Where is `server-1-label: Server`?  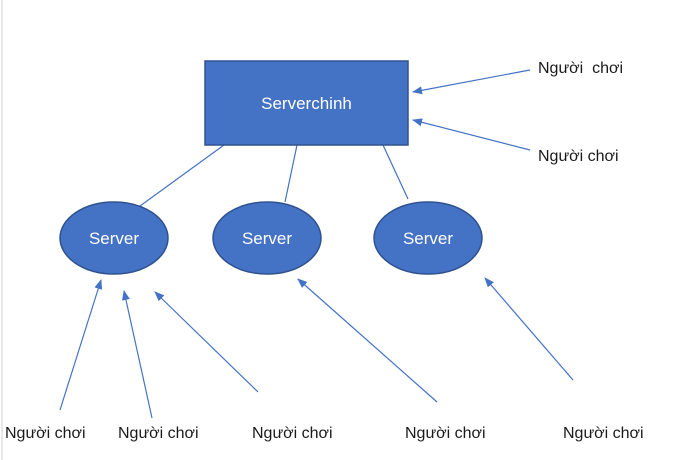
server-1-label: Server is located at coordinates (114, 238).